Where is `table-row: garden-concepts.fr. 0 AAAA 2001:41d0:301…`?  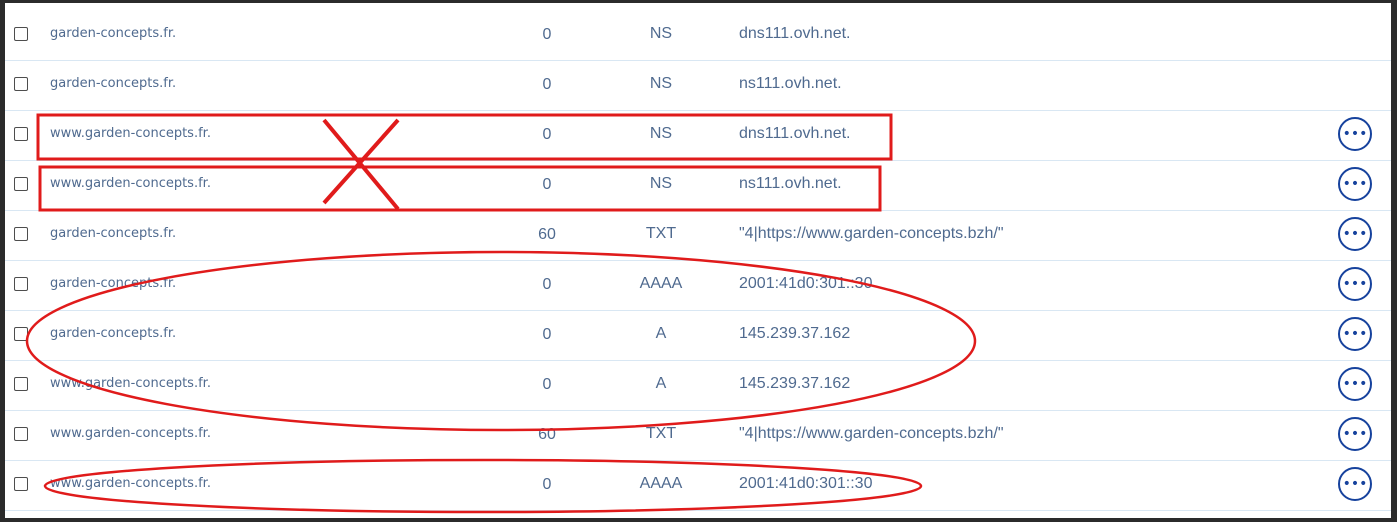
table-row: garden-concepts.fr. 0 AAAA 2001:41d0:301… is located at coordinates (698, 286).